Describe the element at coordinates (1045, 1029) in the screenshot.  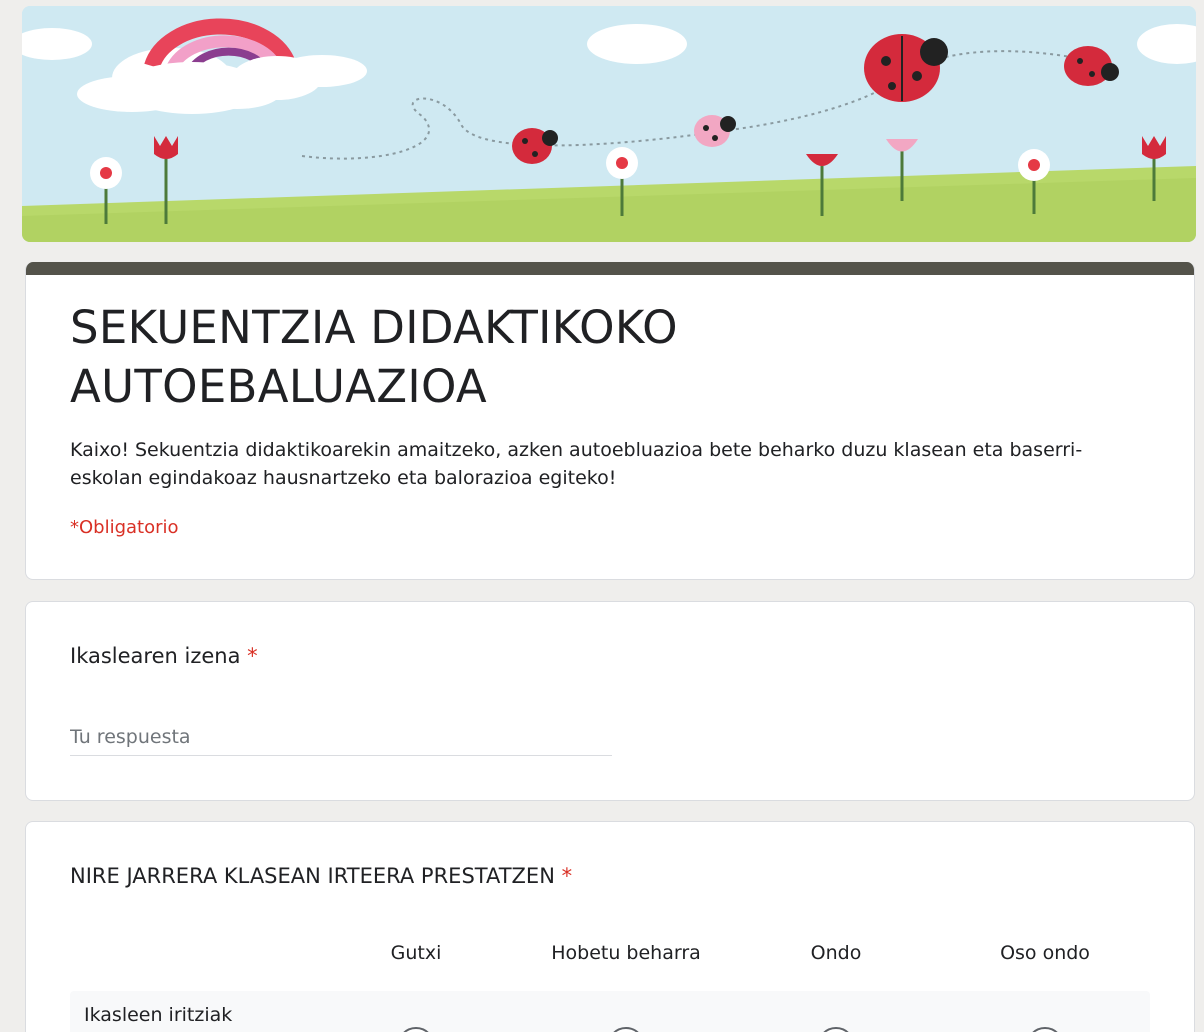
I see `radio-oso-ondo` at that location.